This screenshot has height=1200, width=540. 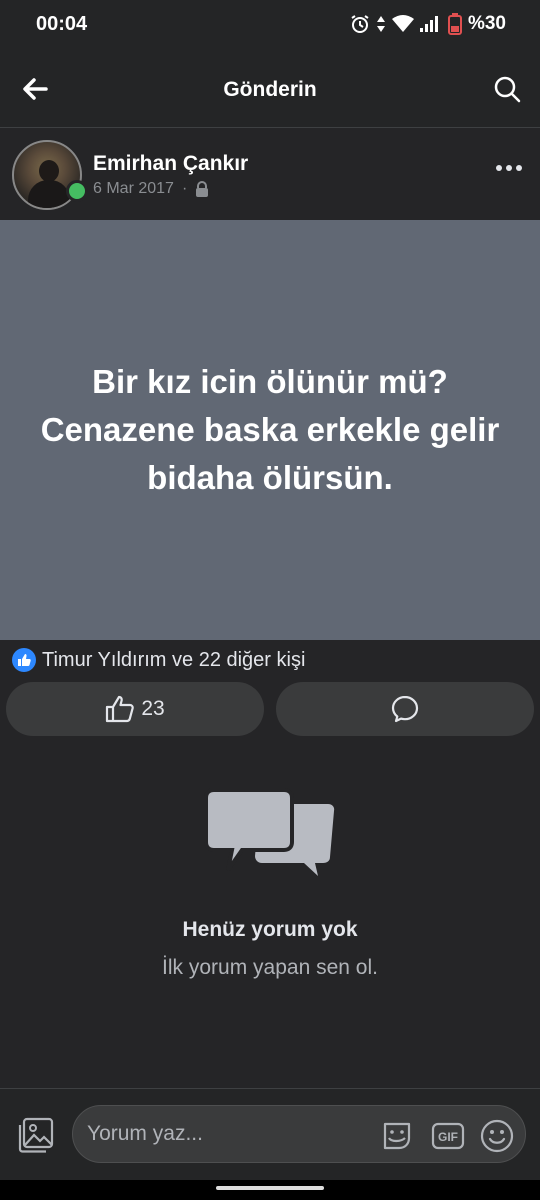 What do you see at coordinates (24, 660) in the screenshot?
I see `like-reaction-icon` at bounding box center [24, 660].